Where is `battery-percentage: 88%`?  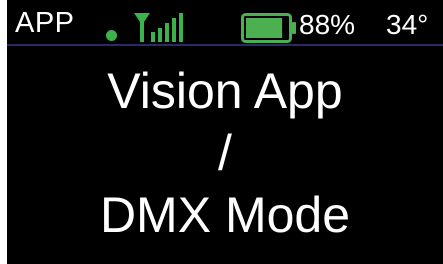
battery-percentage: 88% is located at coordinates (327, 24).